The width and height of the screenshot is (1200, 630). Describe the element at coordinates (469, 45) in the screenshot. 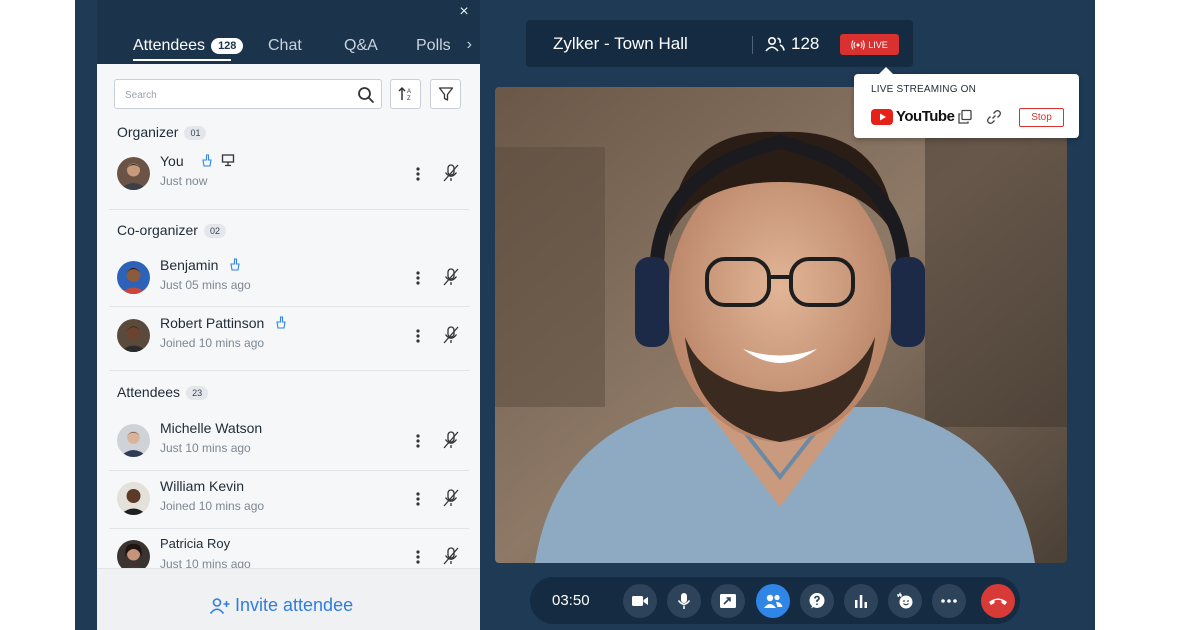

I see `tabs-scroll-right-button: ›` at that location.